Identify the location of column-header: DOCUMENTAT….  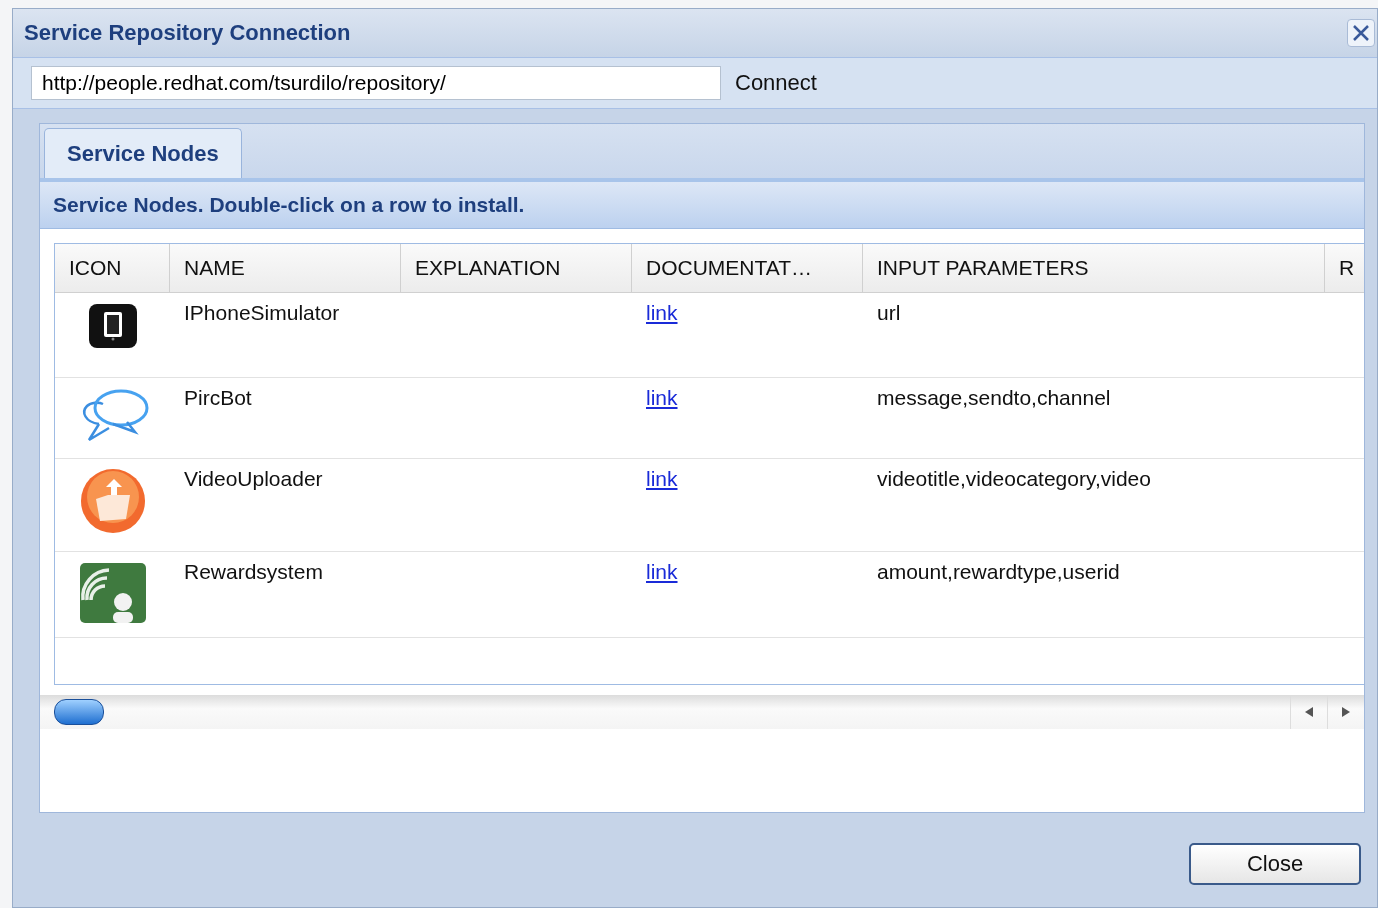
(747, 268).